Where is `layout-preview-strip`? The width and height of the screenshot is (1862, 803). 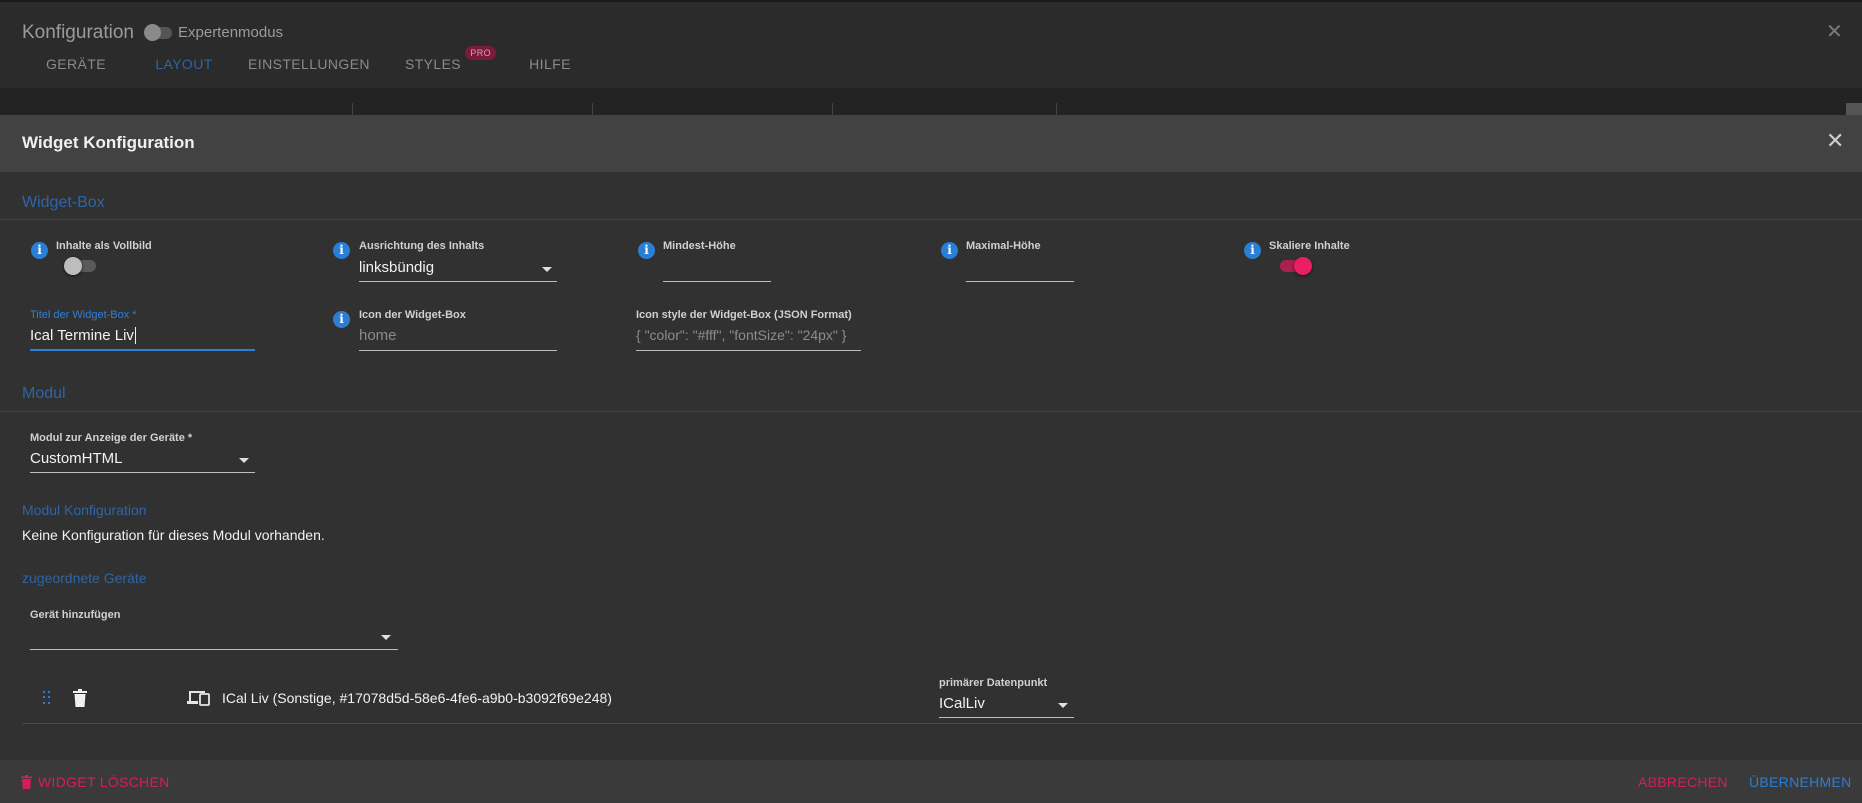
layout-preview-strip is located at coordinates (931, 101).